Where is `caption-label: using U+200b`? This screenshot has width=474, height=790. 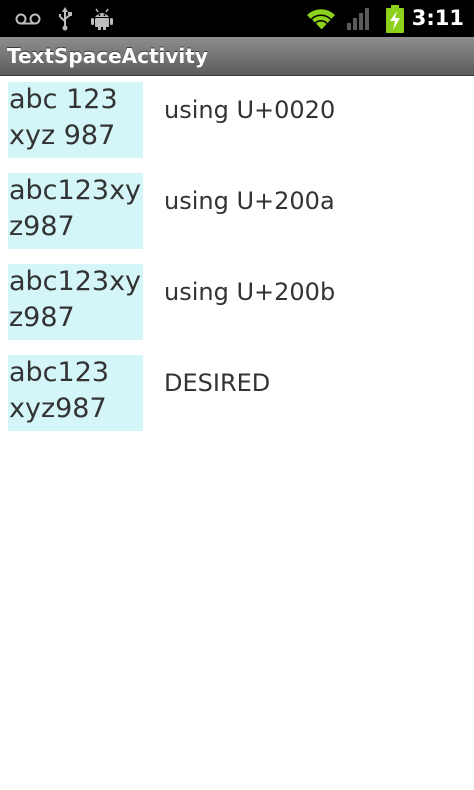
caption-label: using U+200b is located at coordinates (250, 292).